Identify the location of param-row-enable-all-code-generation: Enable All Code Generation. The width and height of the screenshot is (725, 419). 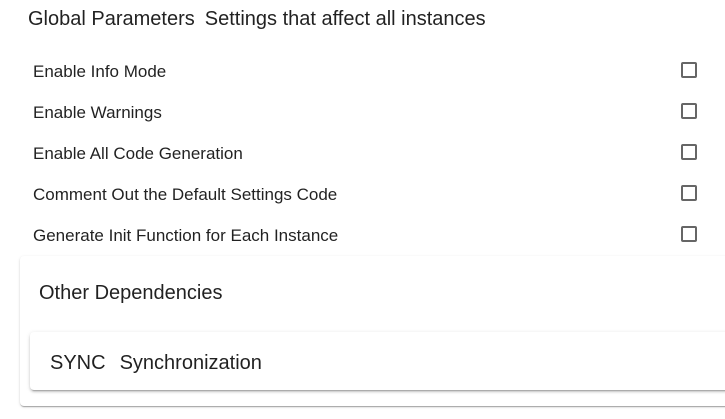
(362, 158).